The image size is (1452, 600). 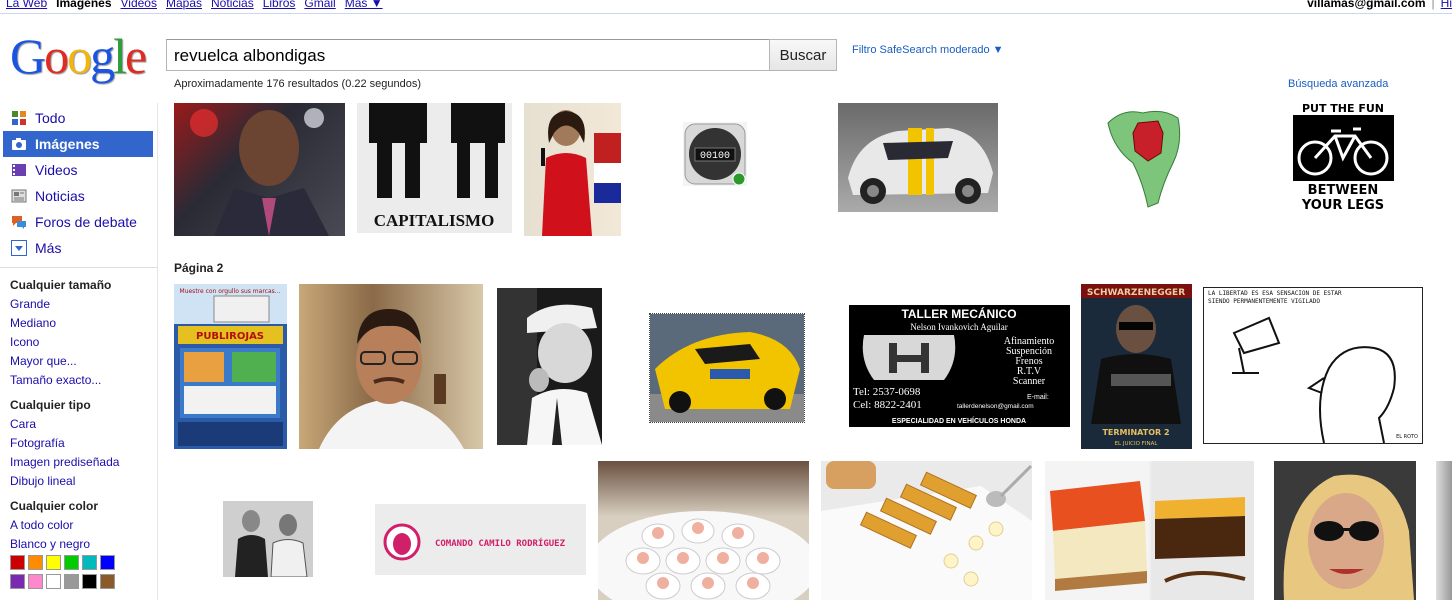 What do you see at coordinates (434, 168) in the screenshot?
I see `result-image-capitalismo: CAPITALISMO` at bounding box center [434, 168].